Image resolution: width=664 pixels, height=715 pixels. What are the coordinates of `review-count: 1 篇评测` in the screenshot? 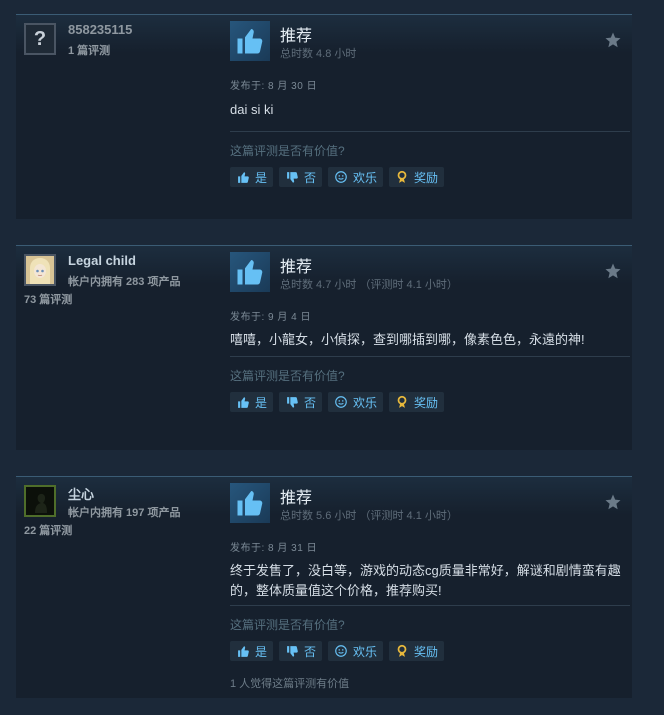 It's located at (89, 50).